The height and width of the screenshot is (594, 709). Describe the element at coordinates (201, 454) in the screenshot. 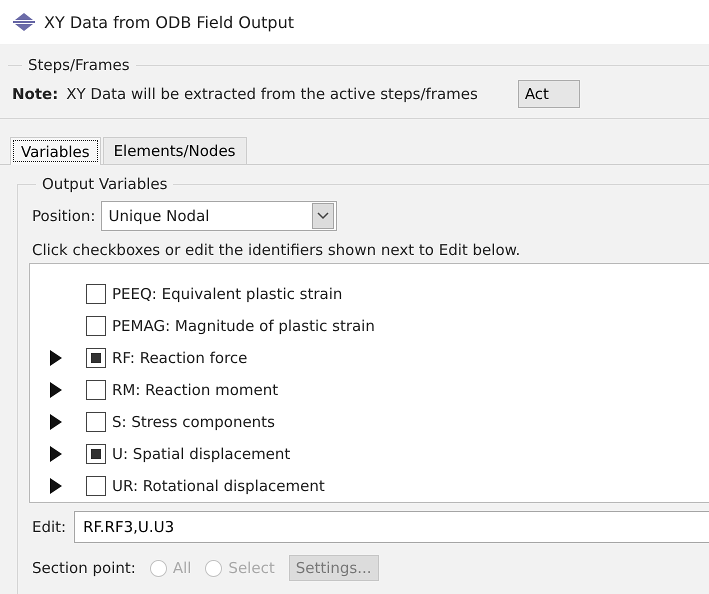

I see `tree-item-label: U: Spatial displacement` at that location.